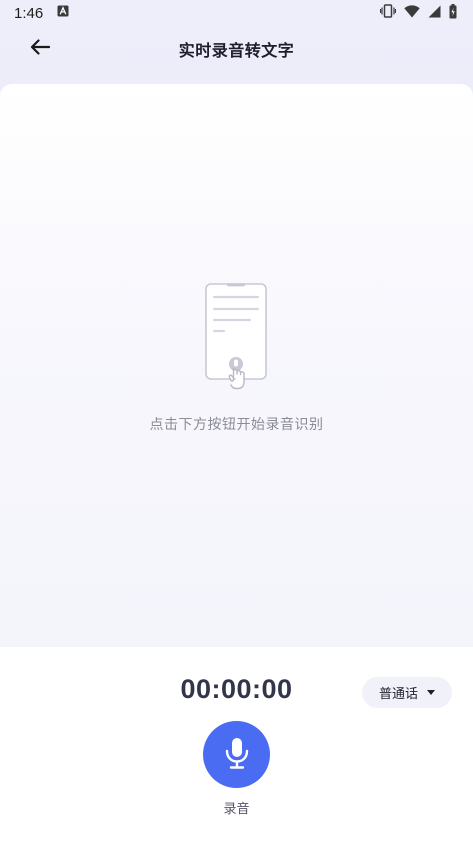 This screenshot has height=842, width=473. Describe the element at coordinates (453, 13) in the screenshot. I see `battery-icon` at that location.